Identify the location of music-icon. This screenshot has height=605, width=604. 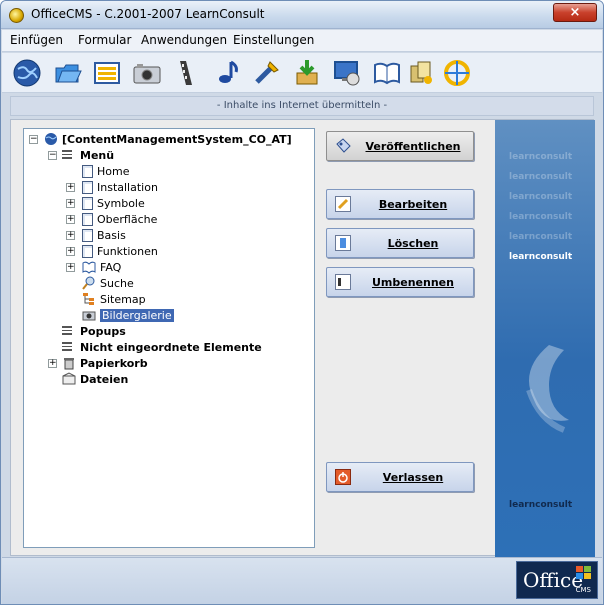
(227, 73).